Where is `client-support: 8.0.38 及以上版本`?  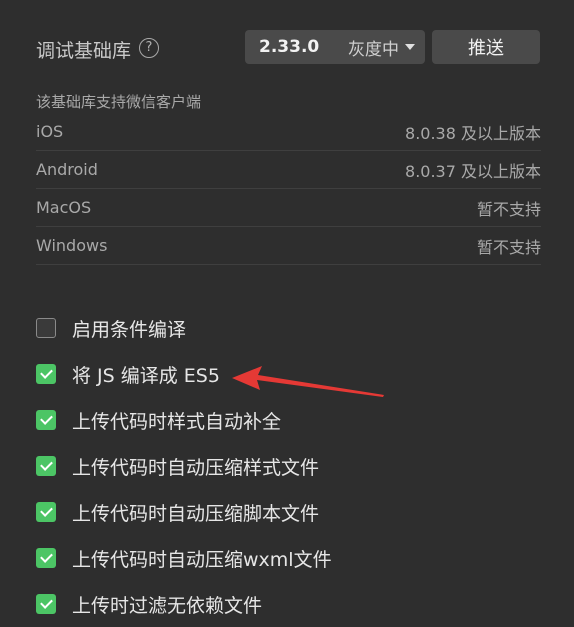
client-support: 8.0.38 及以上版本 is located at coordinates (473, 133).